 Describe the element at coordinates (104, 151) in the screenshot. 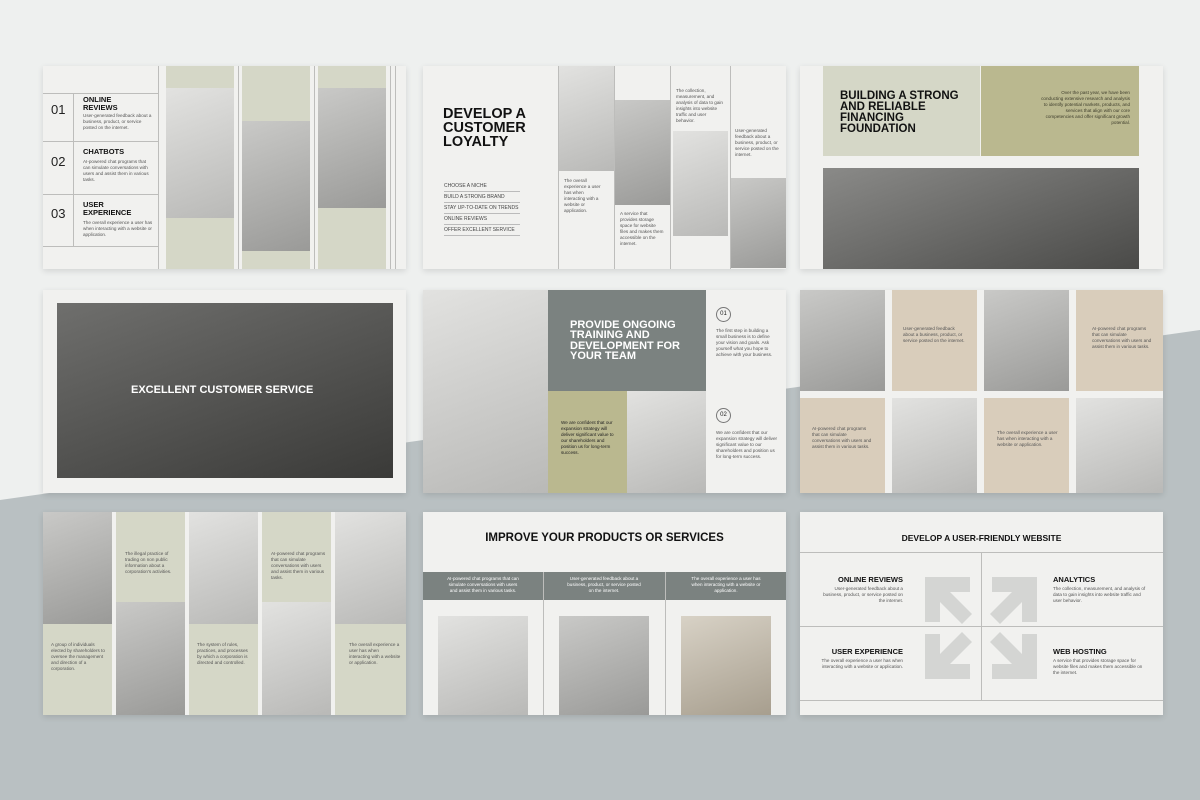

I see `item-title: CHATBOTS` at that location.